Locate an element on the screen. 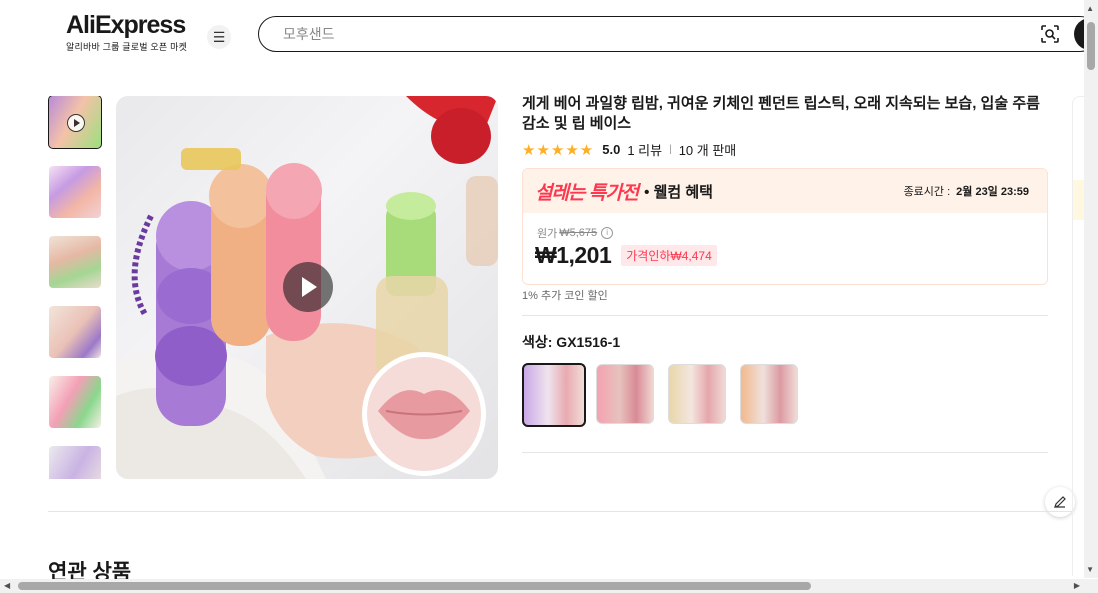 This screenshot has height=593, width=1098. logo-text: AliExpress is located at coordinates (126, 25).